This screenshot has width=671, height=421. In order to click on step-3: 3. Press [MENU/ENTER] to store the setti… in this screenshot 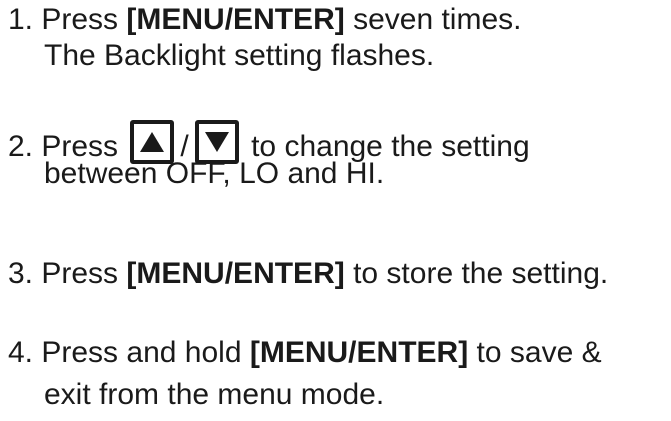, I will do `click(308, 274)`.